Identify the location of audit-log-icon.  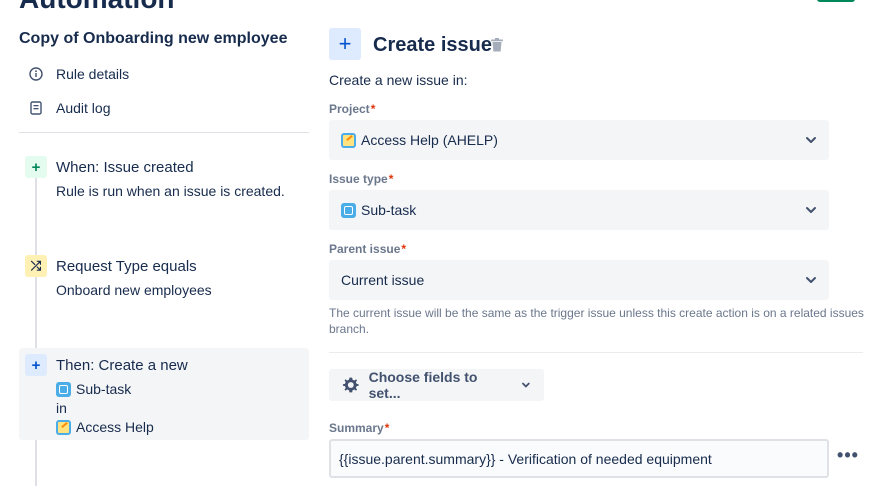
(36, 108).